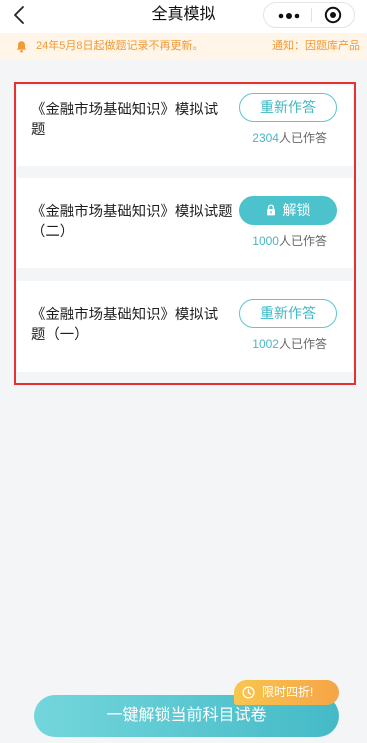 The width and height of the screenshot is (367, 743). I want to click on taken-count-number: 1002, so click(265, 344).